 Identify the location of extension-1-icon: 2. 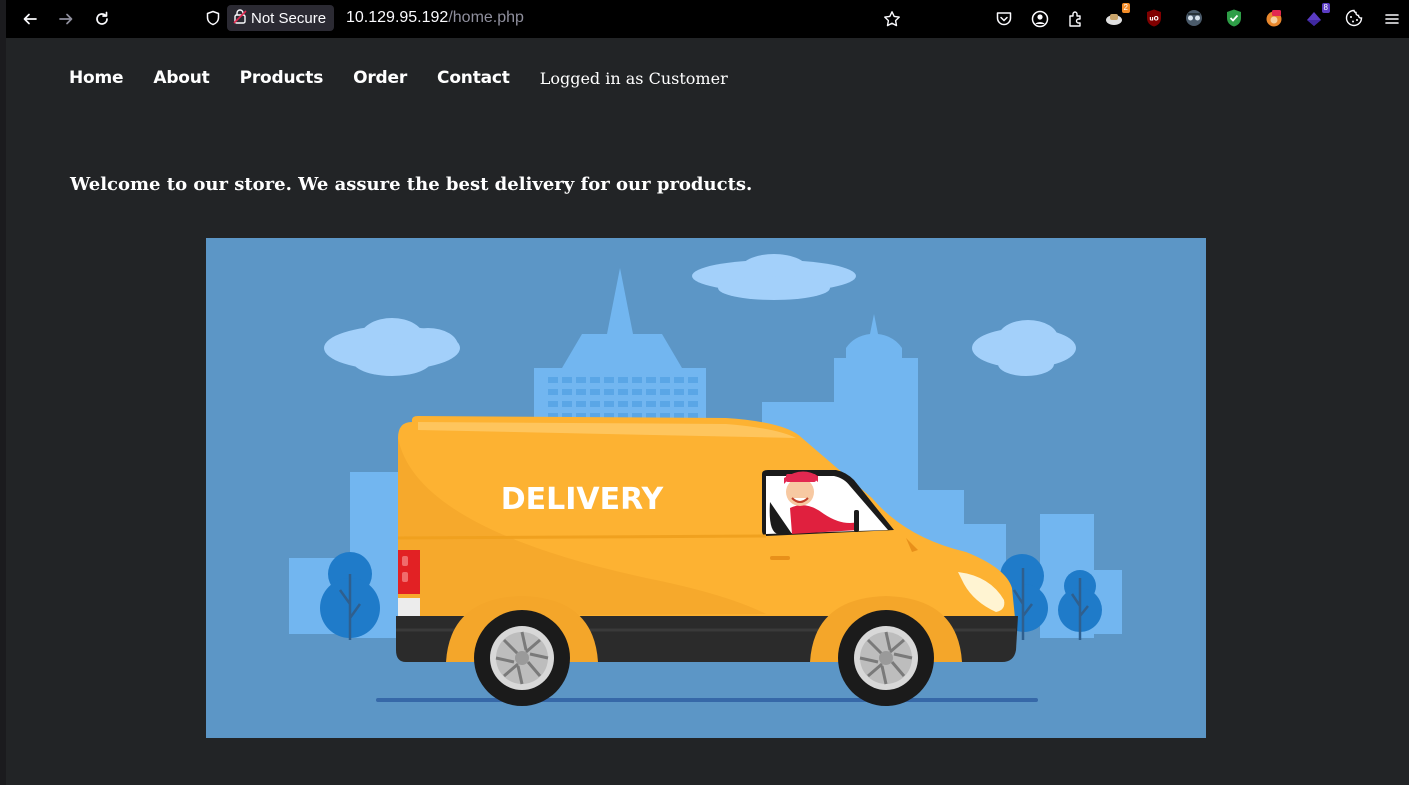
(1116, 16).